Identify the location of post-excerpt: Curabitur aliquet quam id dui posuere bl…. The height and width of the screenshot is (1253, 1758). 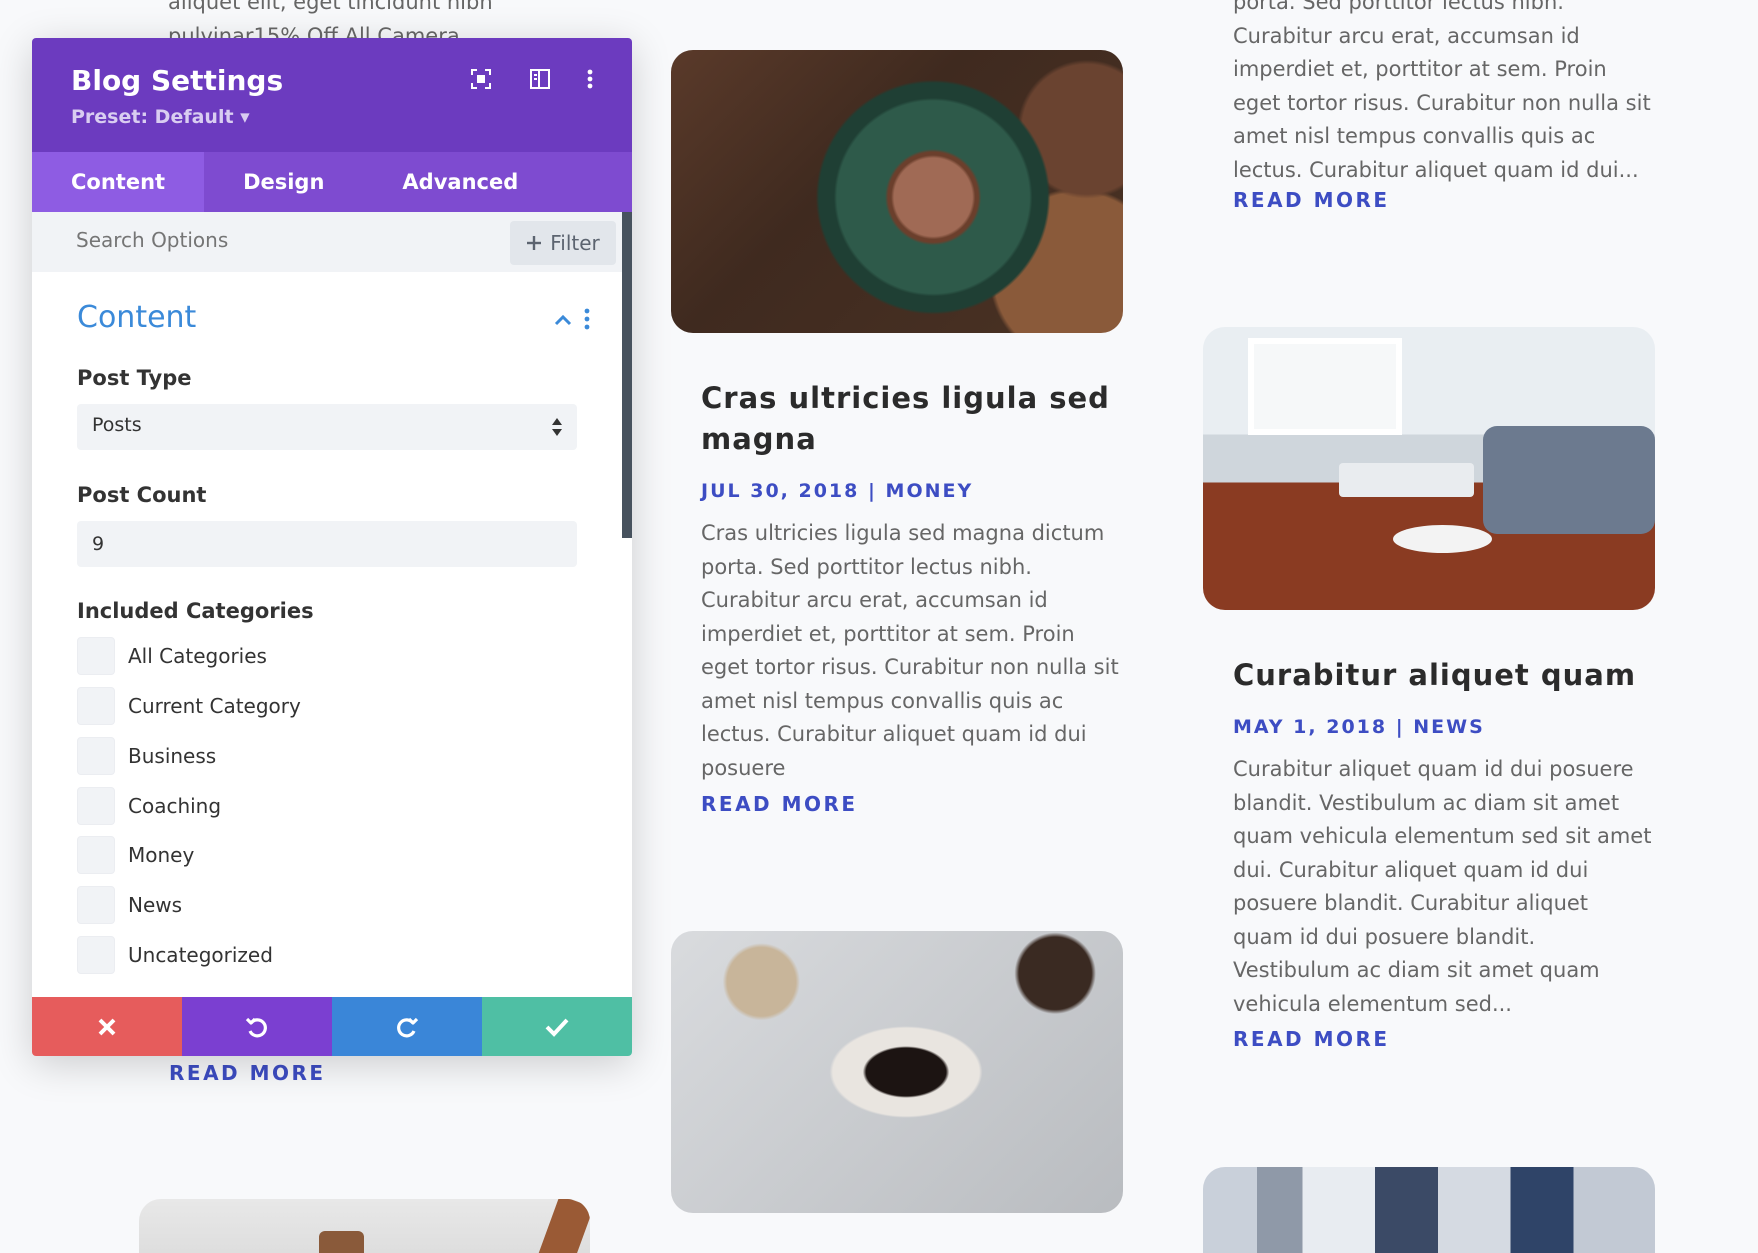
(1442, 886).